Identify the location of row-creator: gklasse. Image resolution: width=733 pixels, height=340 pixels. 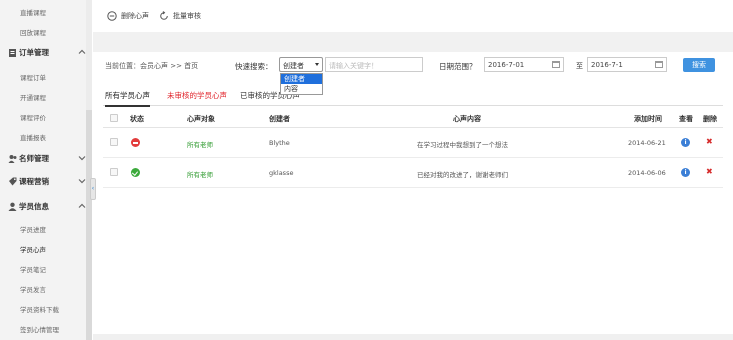
(281, 173).